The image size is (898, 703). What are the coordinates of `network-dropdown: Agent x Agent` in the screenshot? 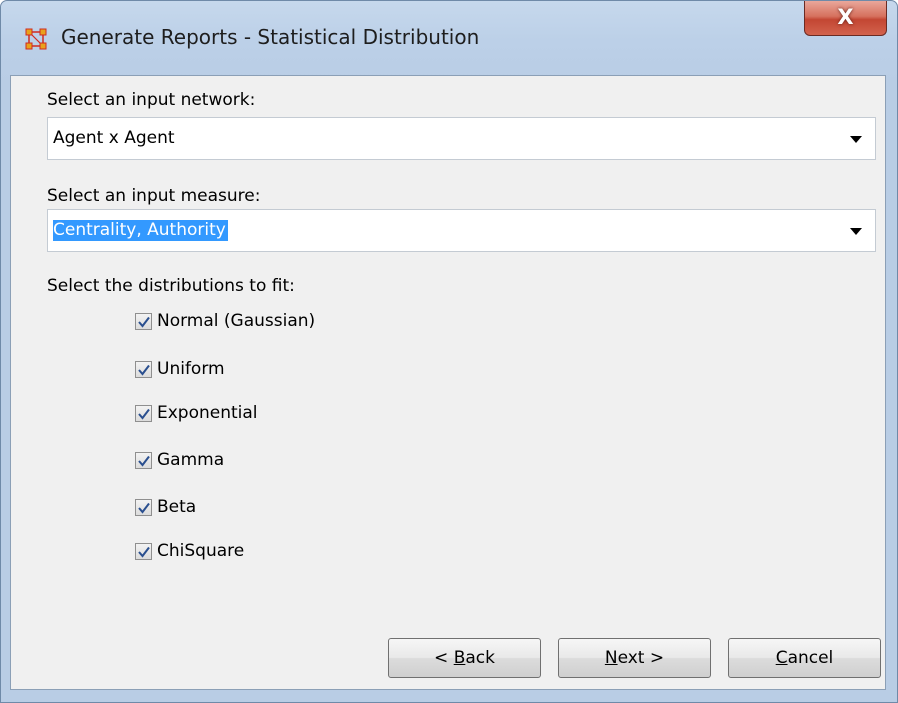 It's located at (461, 138).